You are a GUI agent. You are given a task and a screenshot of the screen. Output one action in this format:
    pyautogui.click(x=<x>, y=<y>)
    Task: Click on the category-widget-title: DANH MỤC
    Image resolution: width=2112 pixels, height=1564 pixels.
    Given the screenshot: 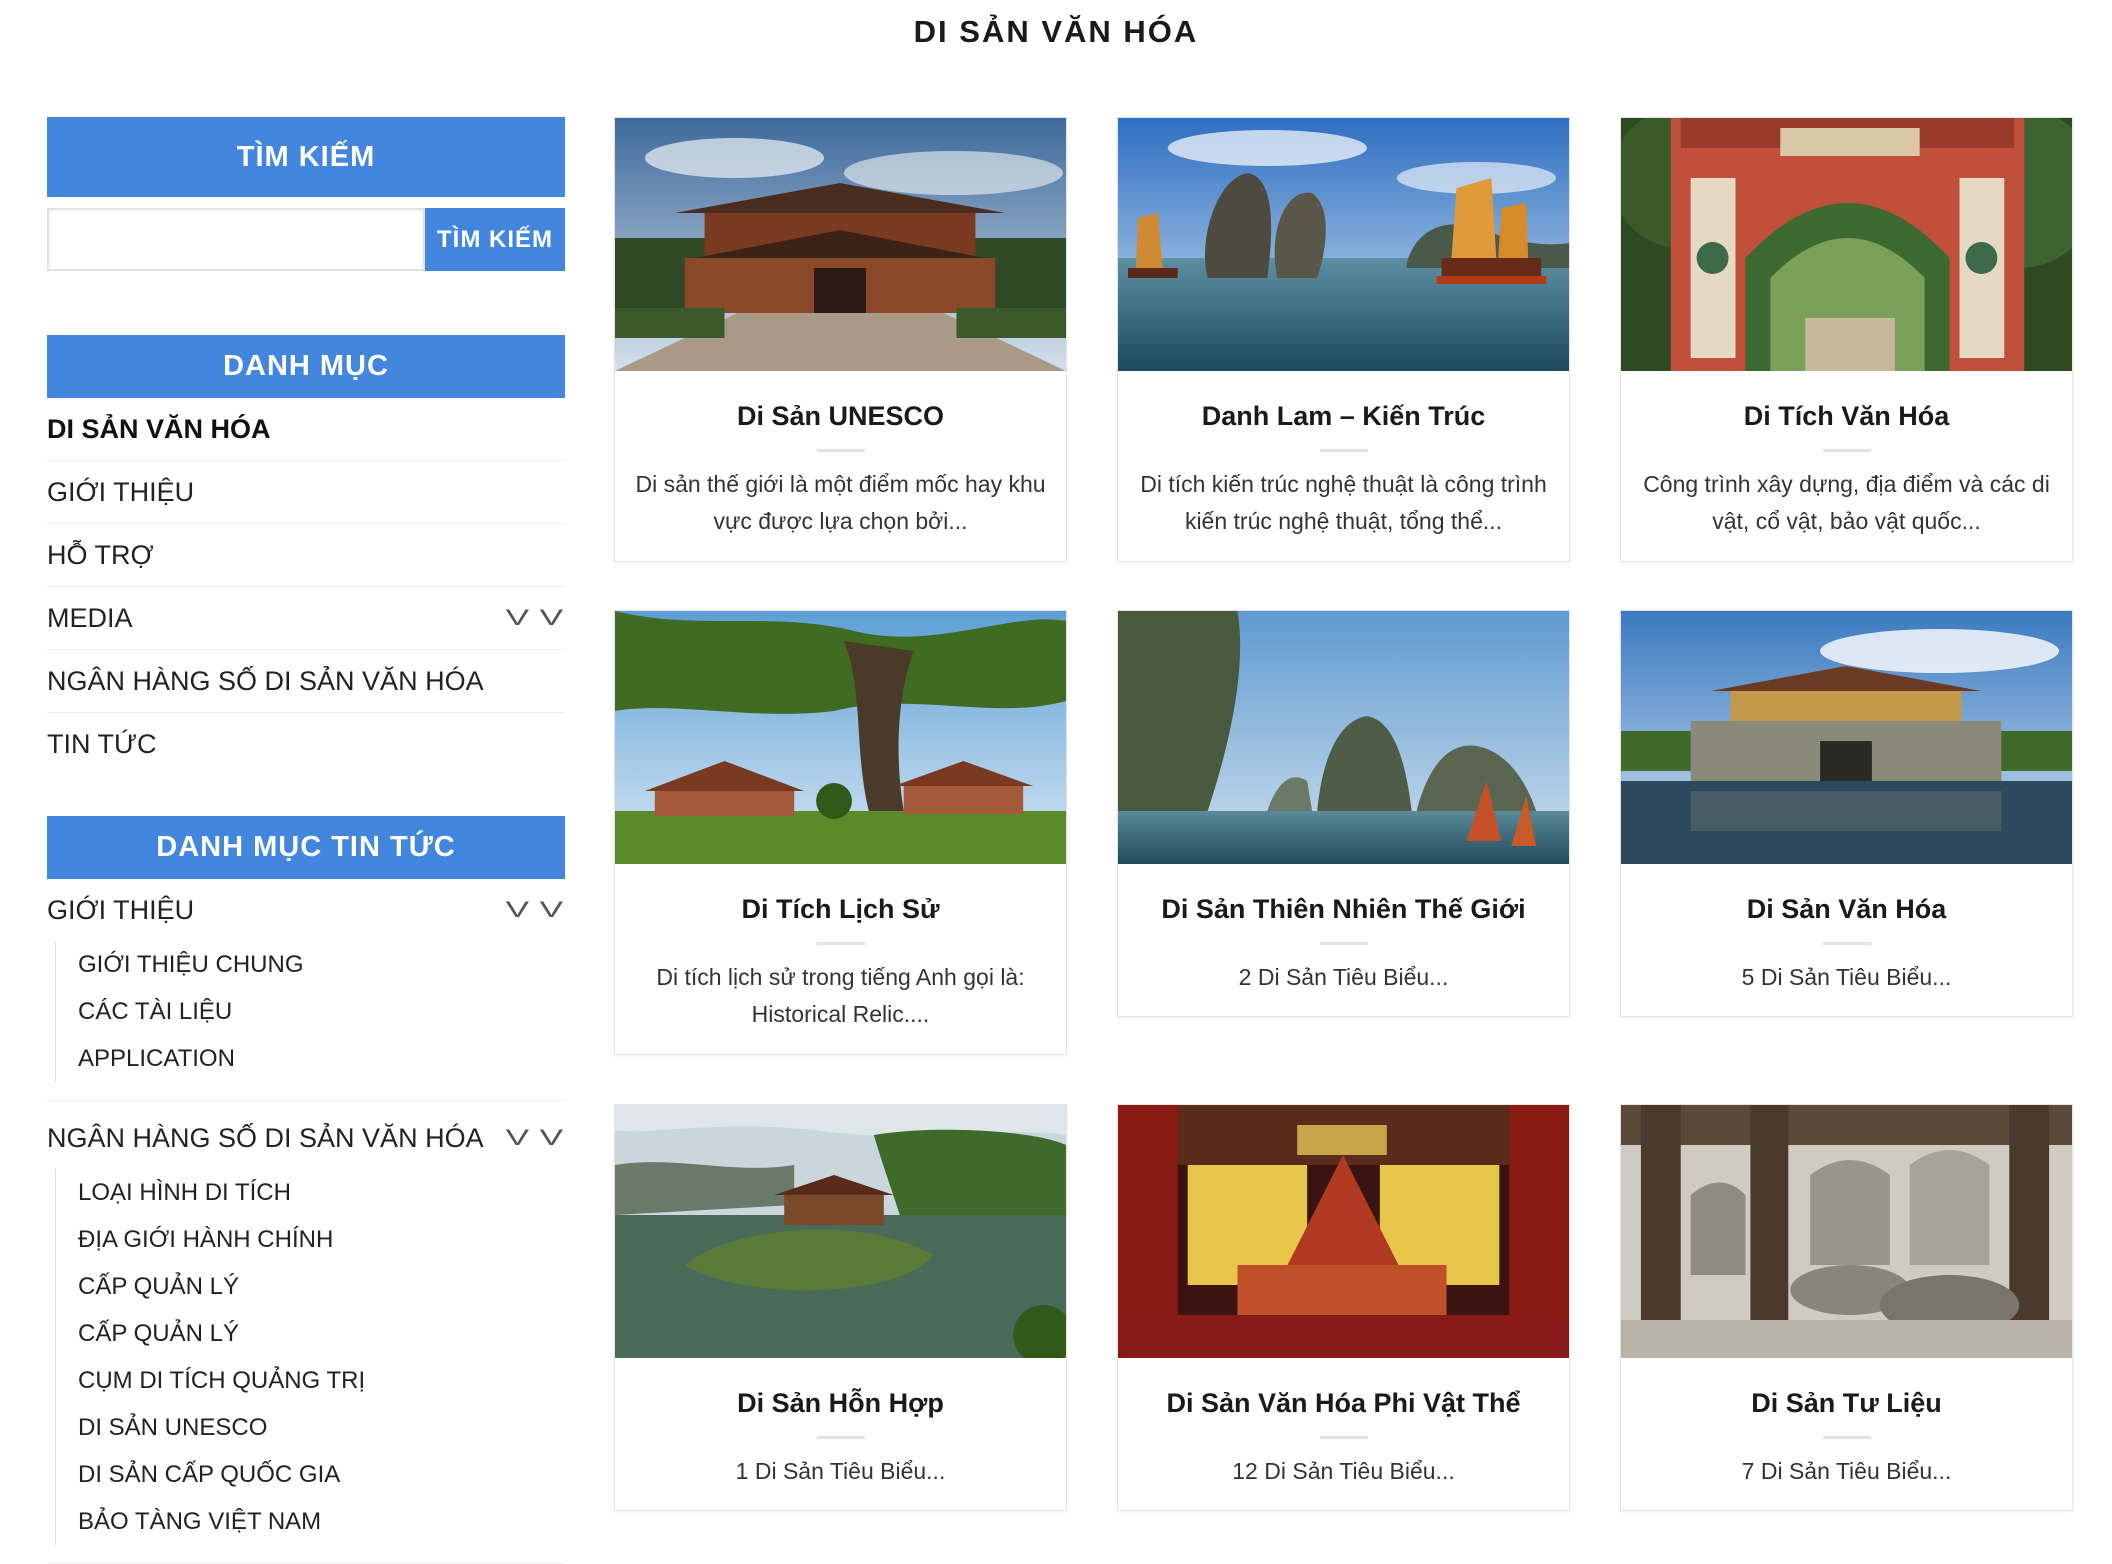 What is the action you would take?
    pyautogui.click(x=306, y=366)
    